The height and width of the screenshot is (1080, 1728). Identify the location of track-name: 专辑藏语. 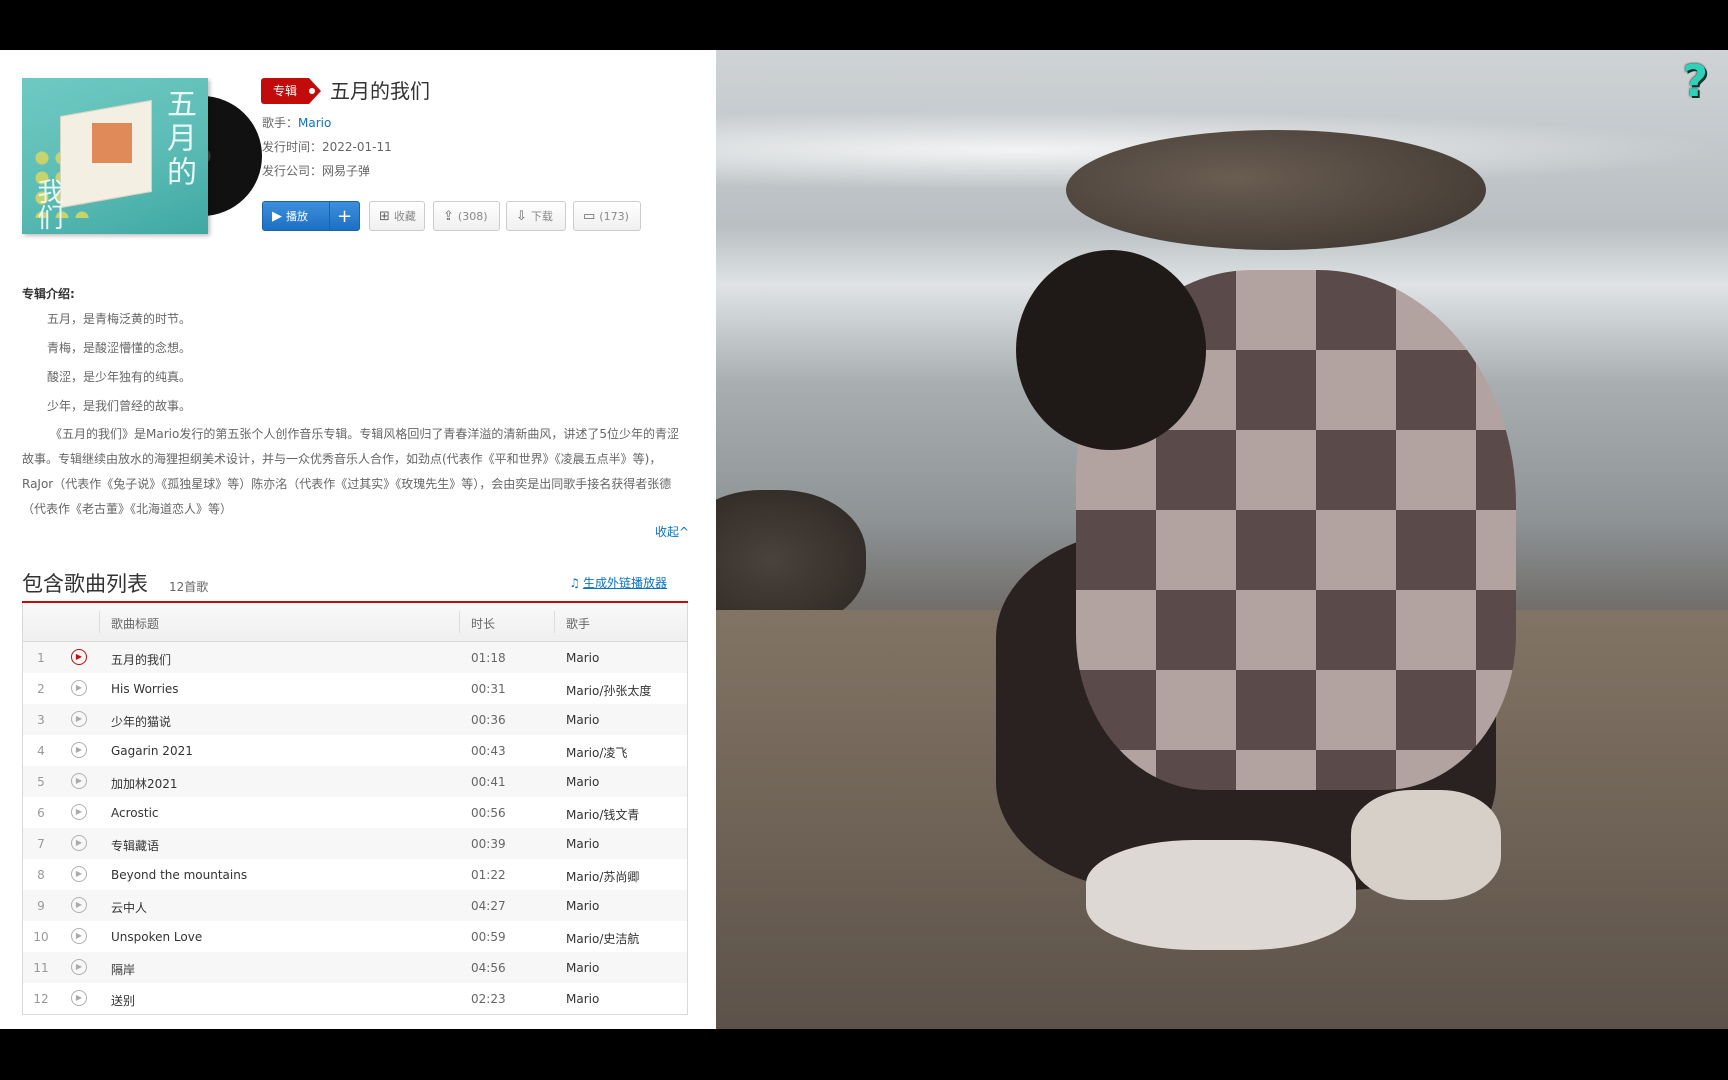
(135, 845).